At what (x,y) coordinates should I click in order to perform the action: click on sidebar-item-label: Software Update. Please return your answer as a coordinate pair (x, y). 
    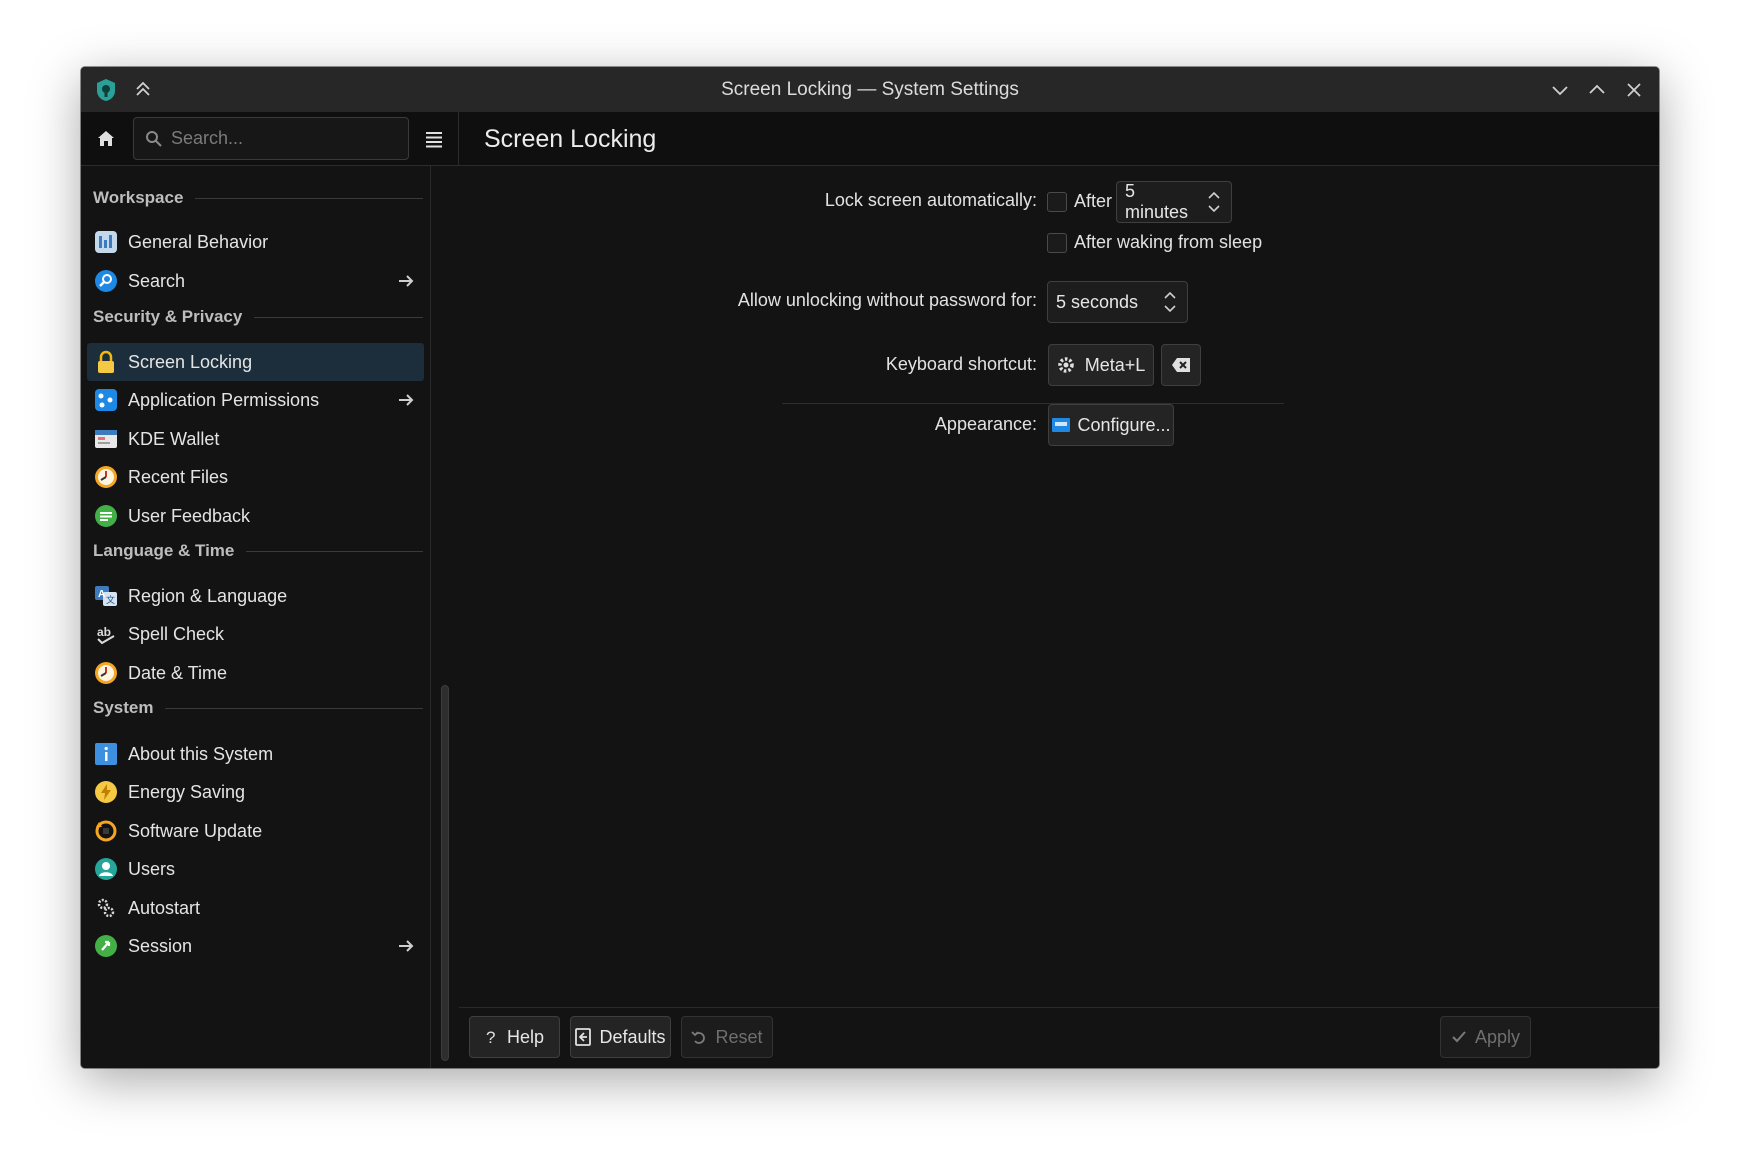
    Looking at the image, I should click on (195, 830).